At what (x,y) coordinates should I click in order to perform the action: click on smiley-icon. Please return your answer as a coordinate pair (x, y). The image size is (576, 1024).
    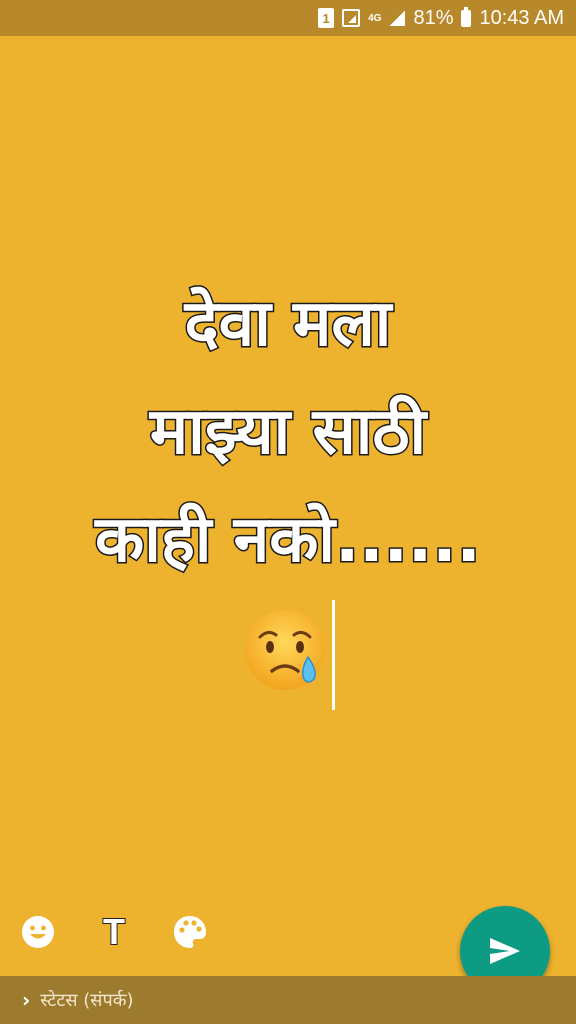
    Looking at the image, I should click on (38, 932).